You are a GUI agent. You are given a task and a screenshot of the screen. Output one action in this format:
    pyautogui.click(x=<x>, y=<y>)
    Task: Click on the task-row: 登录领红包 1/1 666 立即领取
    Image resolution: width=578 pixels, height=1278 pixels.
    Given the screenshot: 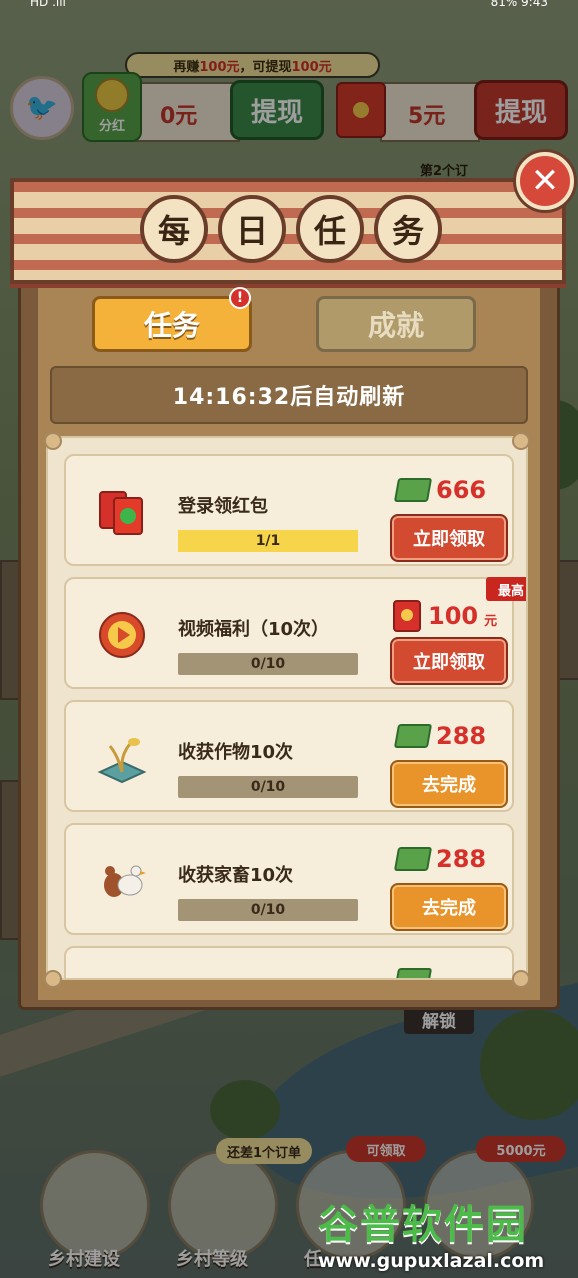 What is the action you would take?
    pyautogui.click(x=289, y=510)
    